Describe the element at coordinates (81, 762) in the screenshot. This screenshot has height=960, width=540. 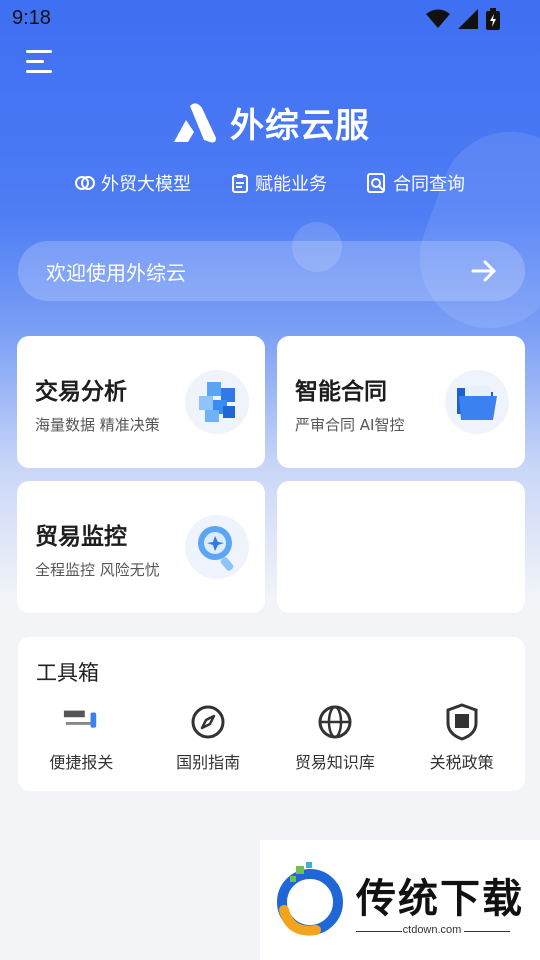
I see `tool-label: 便捷报关` at that location.